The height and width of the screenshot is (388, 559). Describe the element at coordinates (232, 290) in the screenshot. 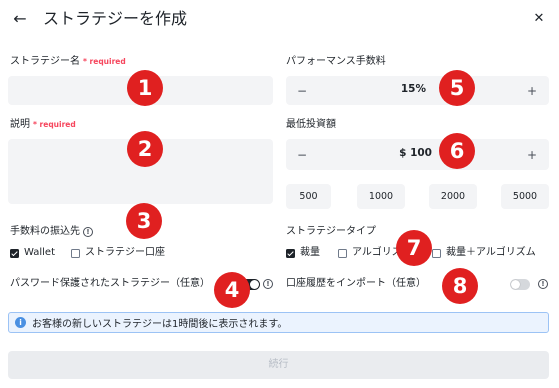

I see `annotation-badge: 4` at that location.